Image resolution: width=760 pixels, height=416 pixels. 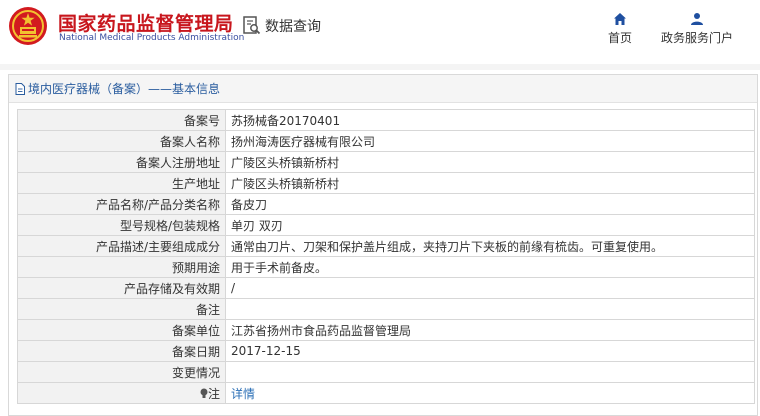 I want to click on row-value-note: 详情, so click(x=490, y=393).